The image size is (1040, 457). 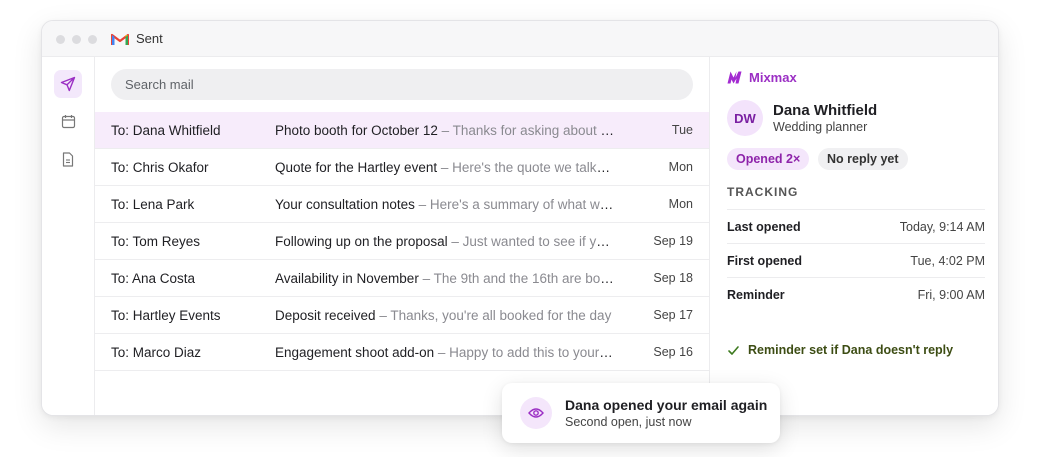 What do you see at coordinates (863, 159) in the screenshot?
I see `no-reply-badge: No reply yet` at bounding box center [863, 159].